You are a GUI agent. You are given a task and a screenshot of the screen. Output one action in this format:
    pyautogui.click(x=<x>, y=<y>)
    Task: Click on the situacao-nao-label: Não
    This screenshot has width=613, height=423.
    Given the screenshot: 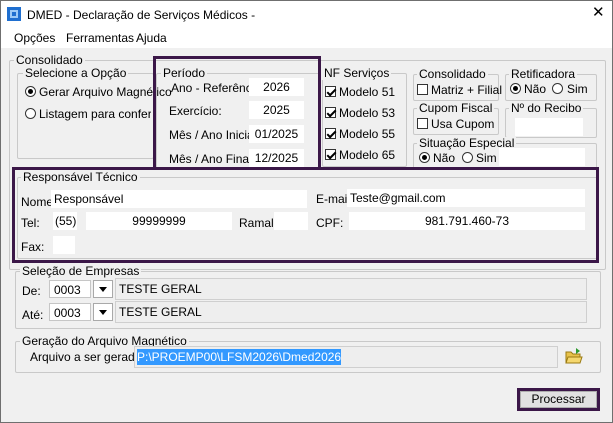 What is the action you would take?
    pyautogui.click(x=444, y=158)
    